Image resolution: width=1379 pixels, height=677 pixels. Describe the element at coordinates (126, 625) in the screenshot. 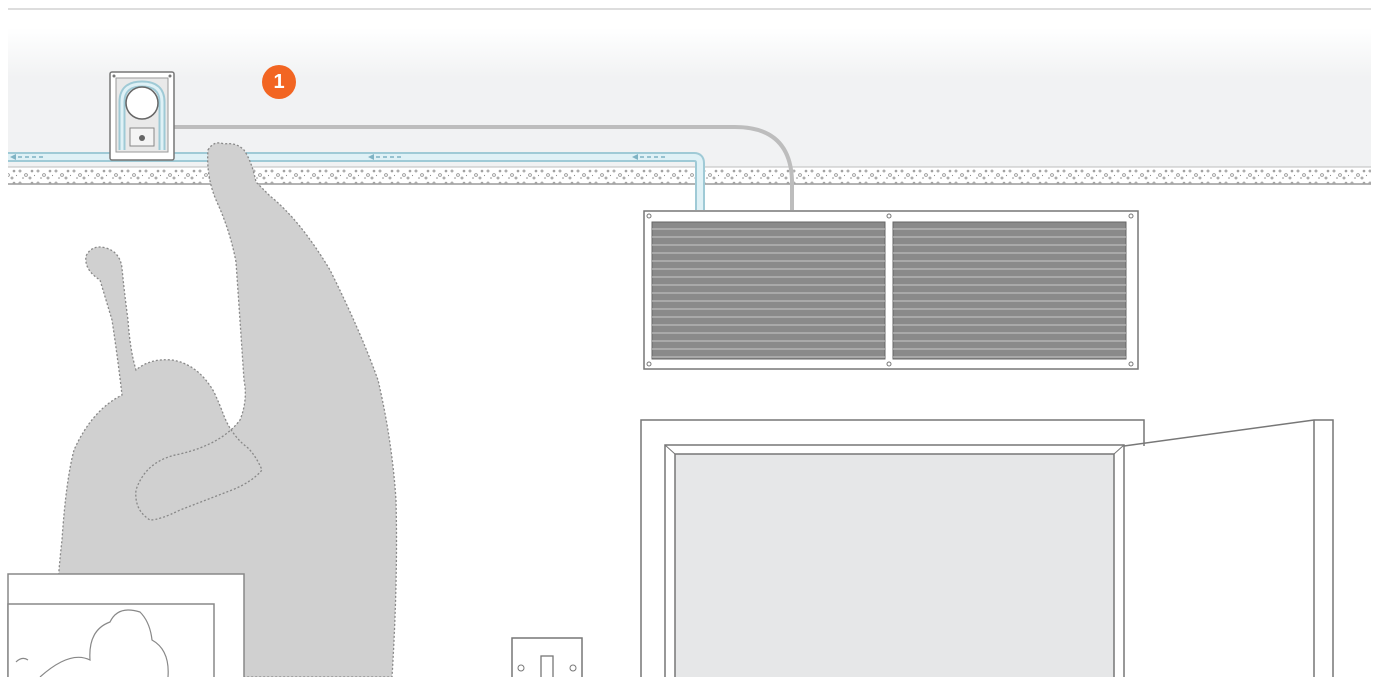

I see `picture-frame-icon` at that location.